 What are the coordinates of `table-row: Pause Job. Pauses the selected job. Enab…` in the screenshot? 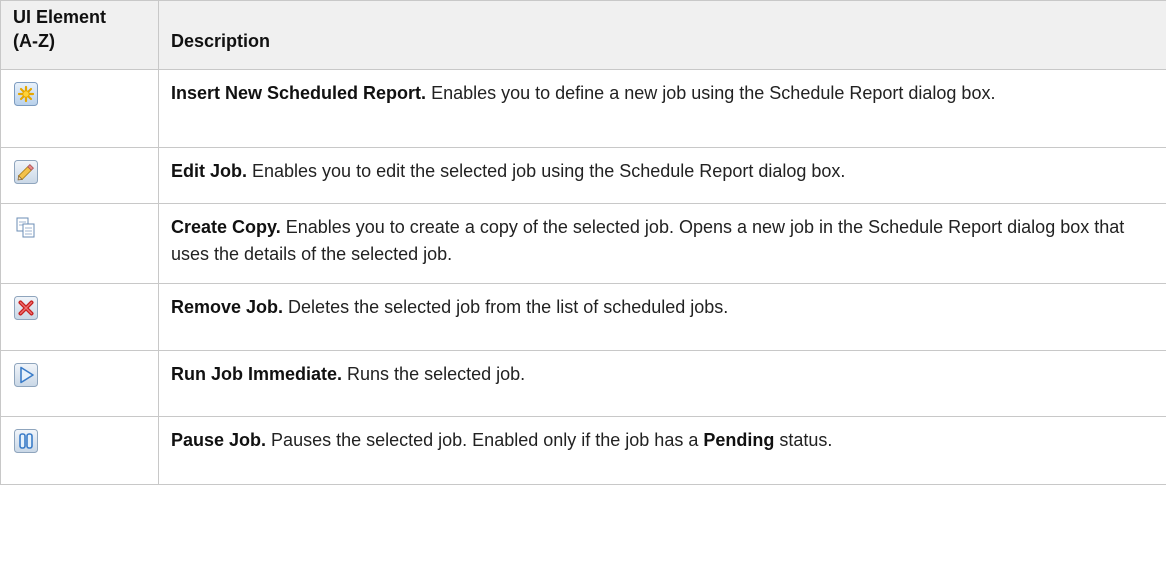 It's located at (583, 450).